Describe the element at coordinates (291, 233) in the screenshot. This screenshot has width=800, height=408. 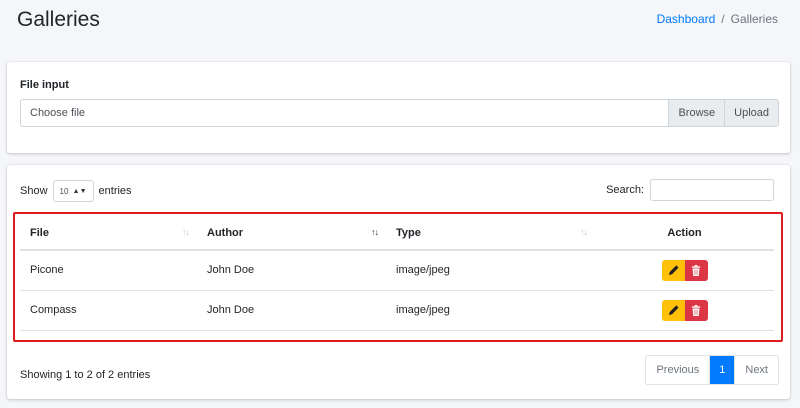
I see `column-header-author: Author ↑↓` at that location.